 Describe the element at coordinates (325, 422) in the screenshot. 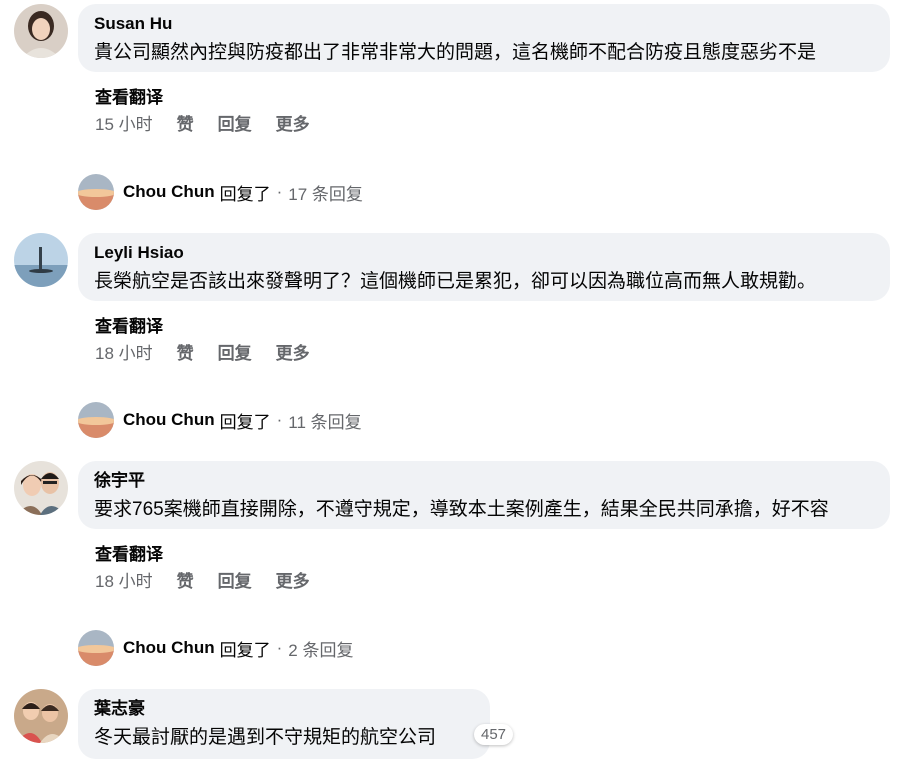

I see `reply-count: 11 条回复` at that location.